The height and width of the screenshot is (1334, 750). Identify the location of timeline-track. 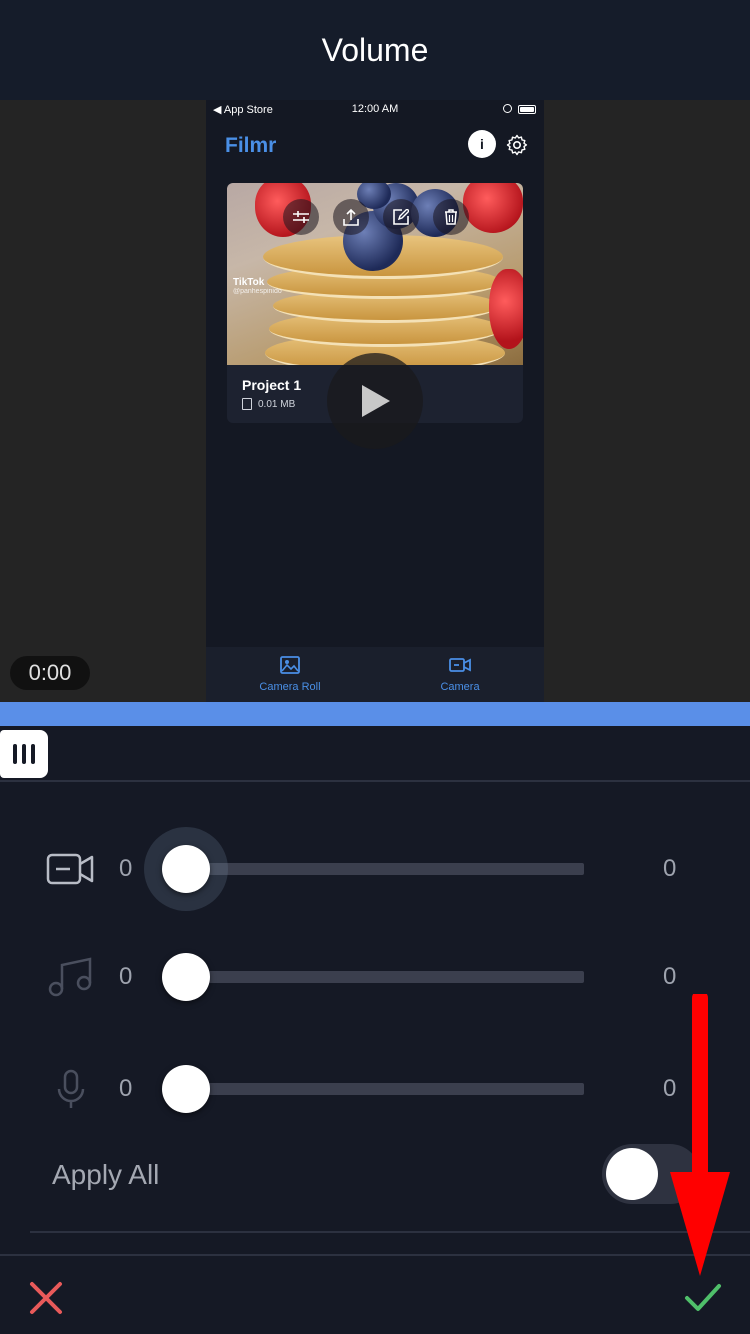
(375, 754).